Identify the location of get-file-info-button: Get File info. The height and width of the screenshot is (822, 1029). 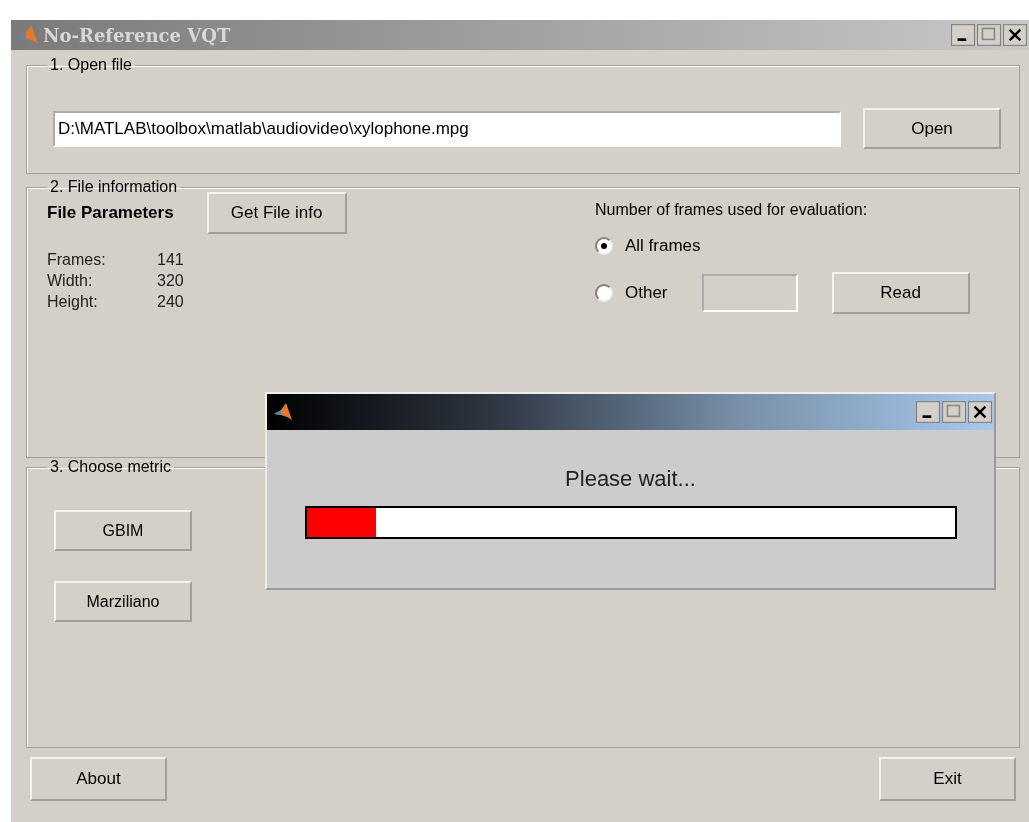
(276, 213).